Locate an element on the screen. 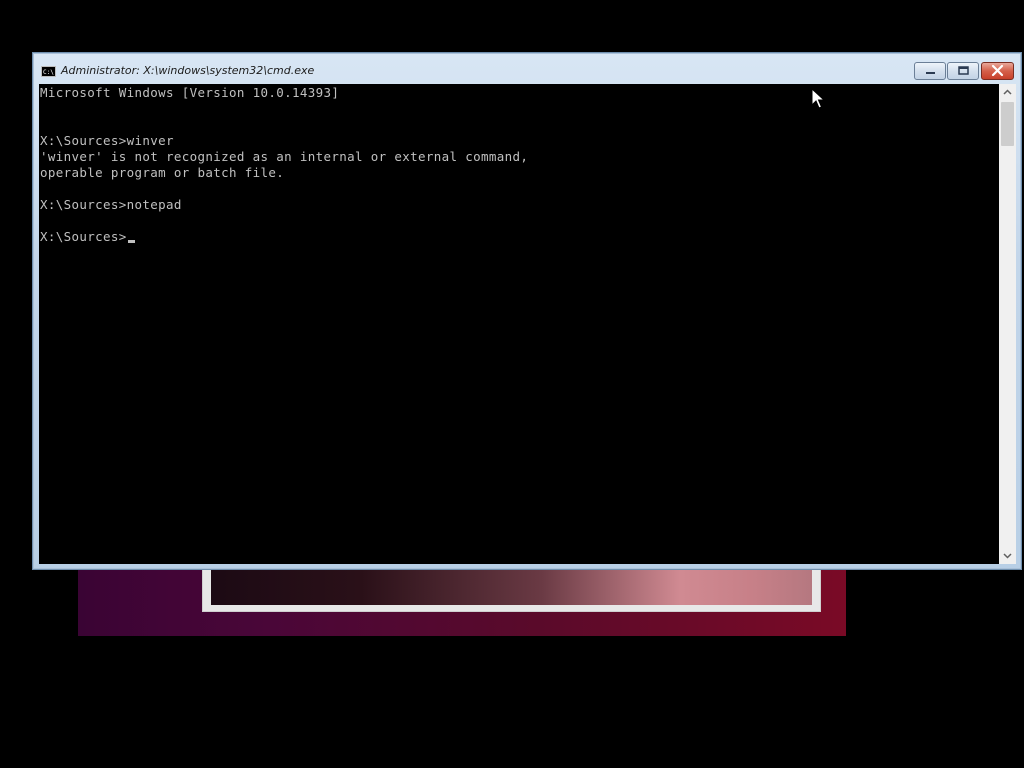 Image resolution: width=1024 pixels, height=768 pixels. minimize-button is located at coordinates (930, 71).